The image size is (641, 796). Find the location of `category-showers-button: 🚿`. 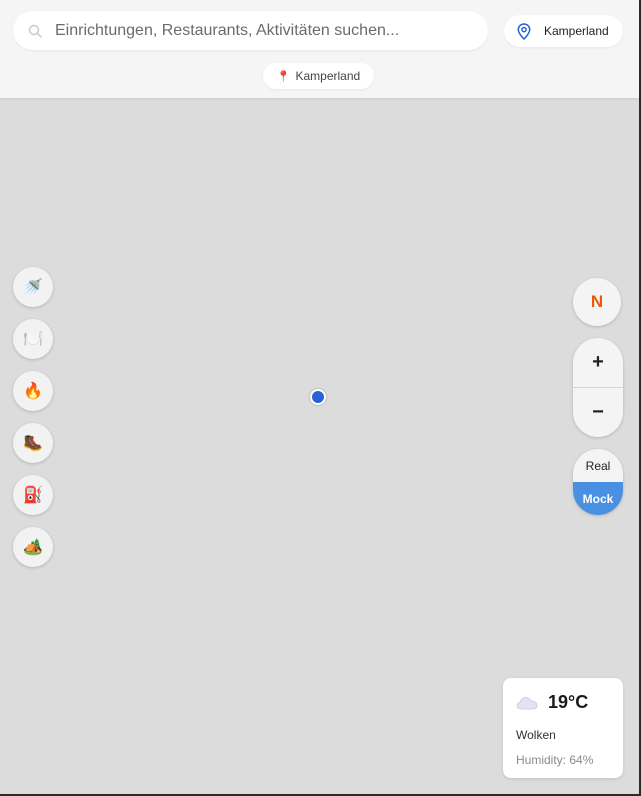

category-showers-button: 🚿 is located at coordinates (33, 287).